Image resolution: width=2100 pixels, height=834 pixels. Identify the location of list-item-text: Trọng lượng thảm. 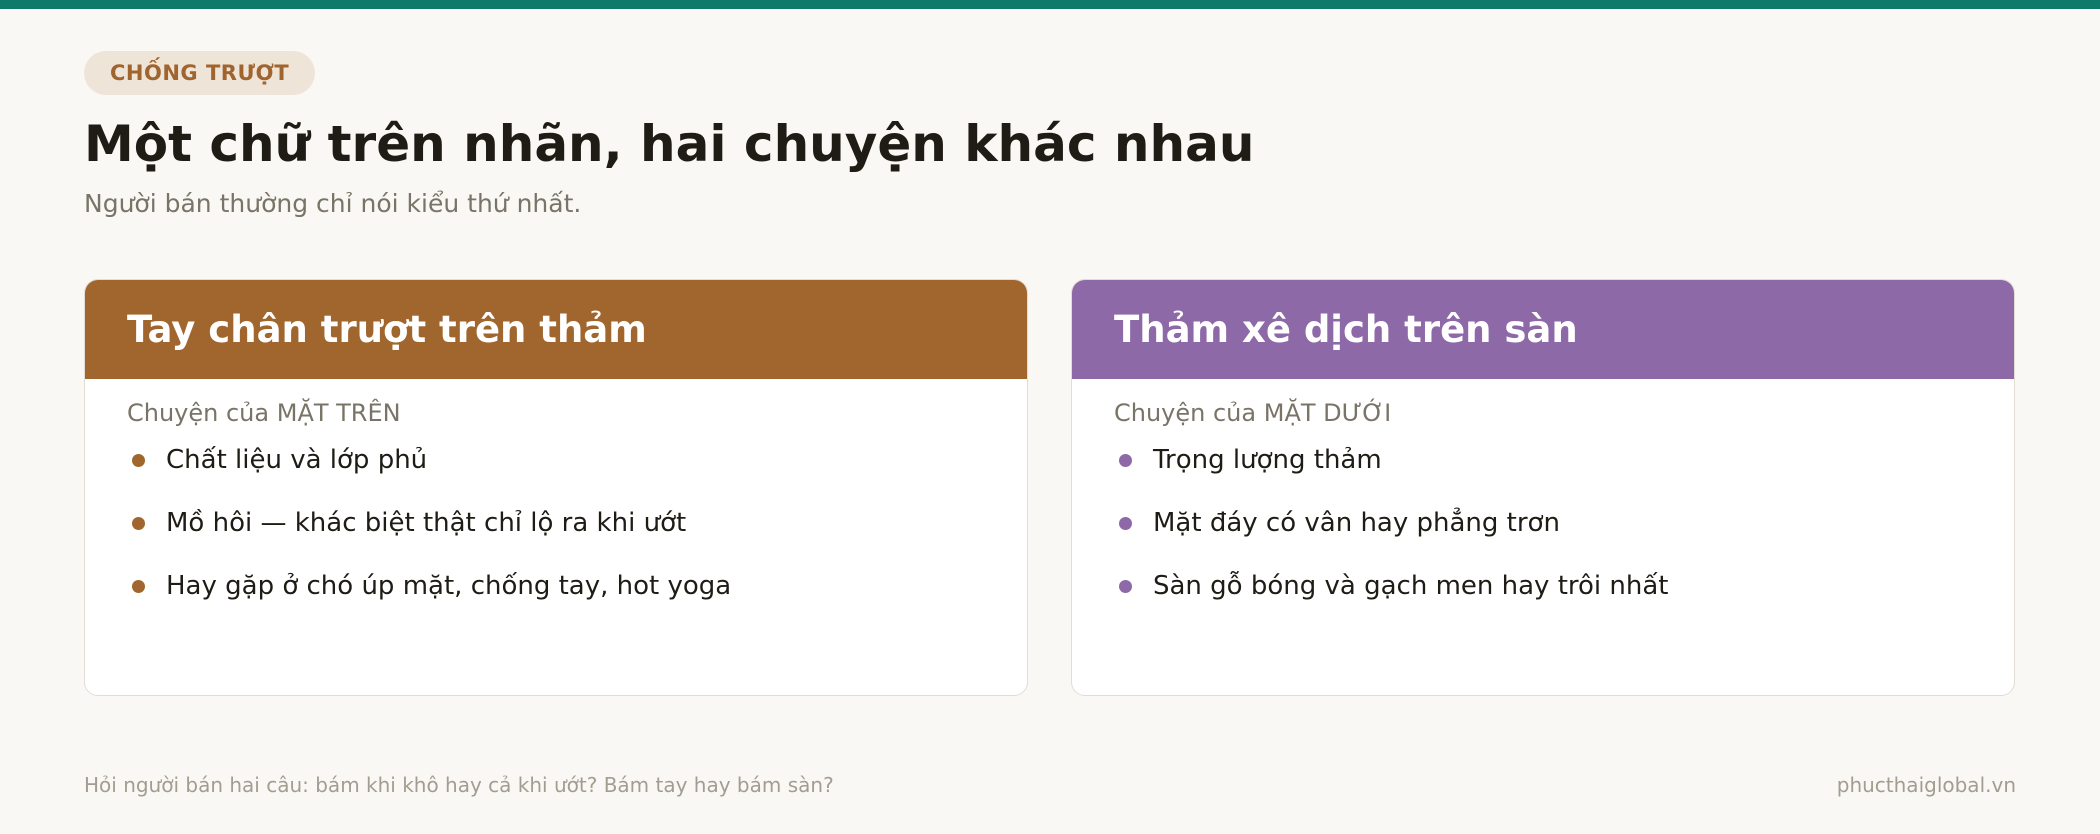
(1267, 460).